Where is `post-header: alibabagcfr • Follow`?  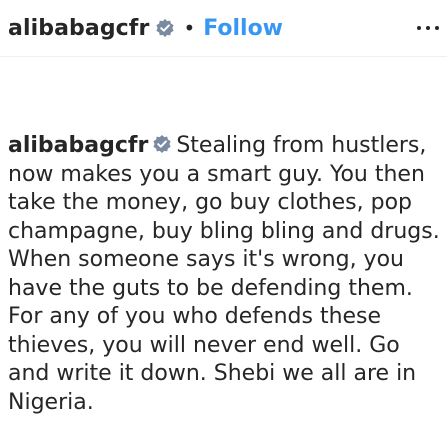 post-header: alibabagcfr • Follow is located at coordinates (223, 28).